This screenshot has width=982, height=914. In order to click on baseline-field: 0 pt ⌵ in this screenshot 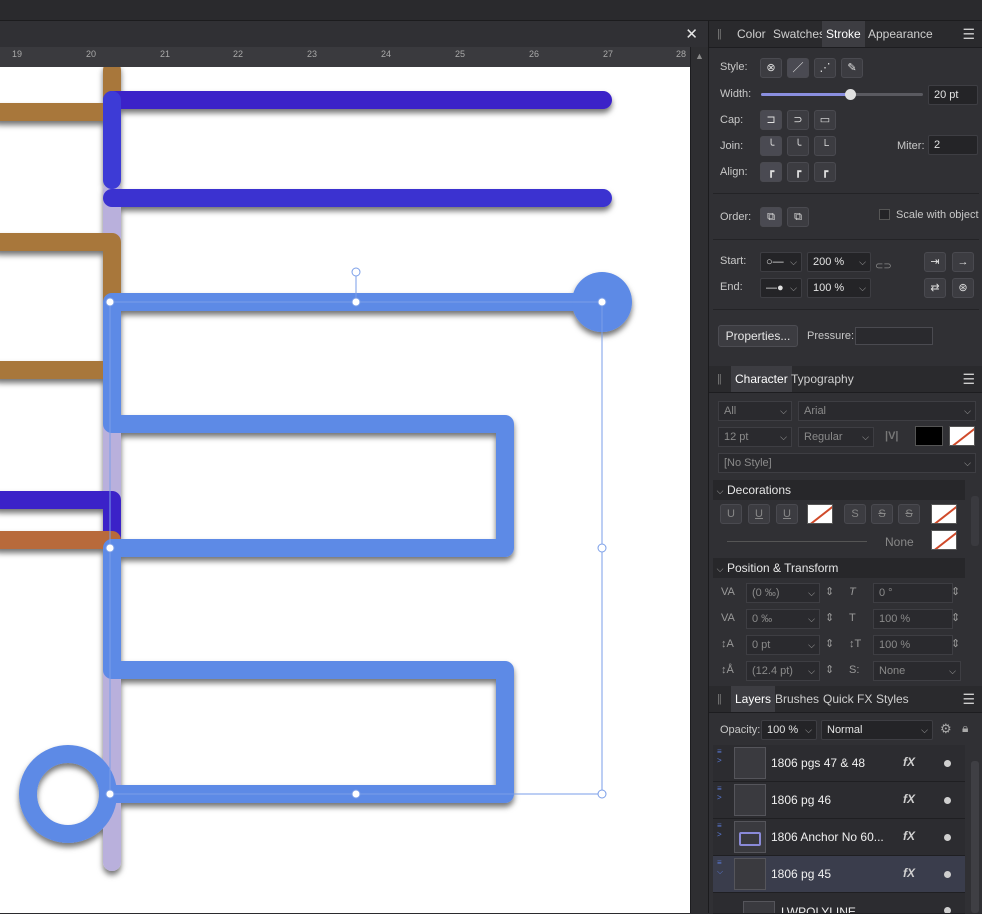, I will do `click(783, 645)`.